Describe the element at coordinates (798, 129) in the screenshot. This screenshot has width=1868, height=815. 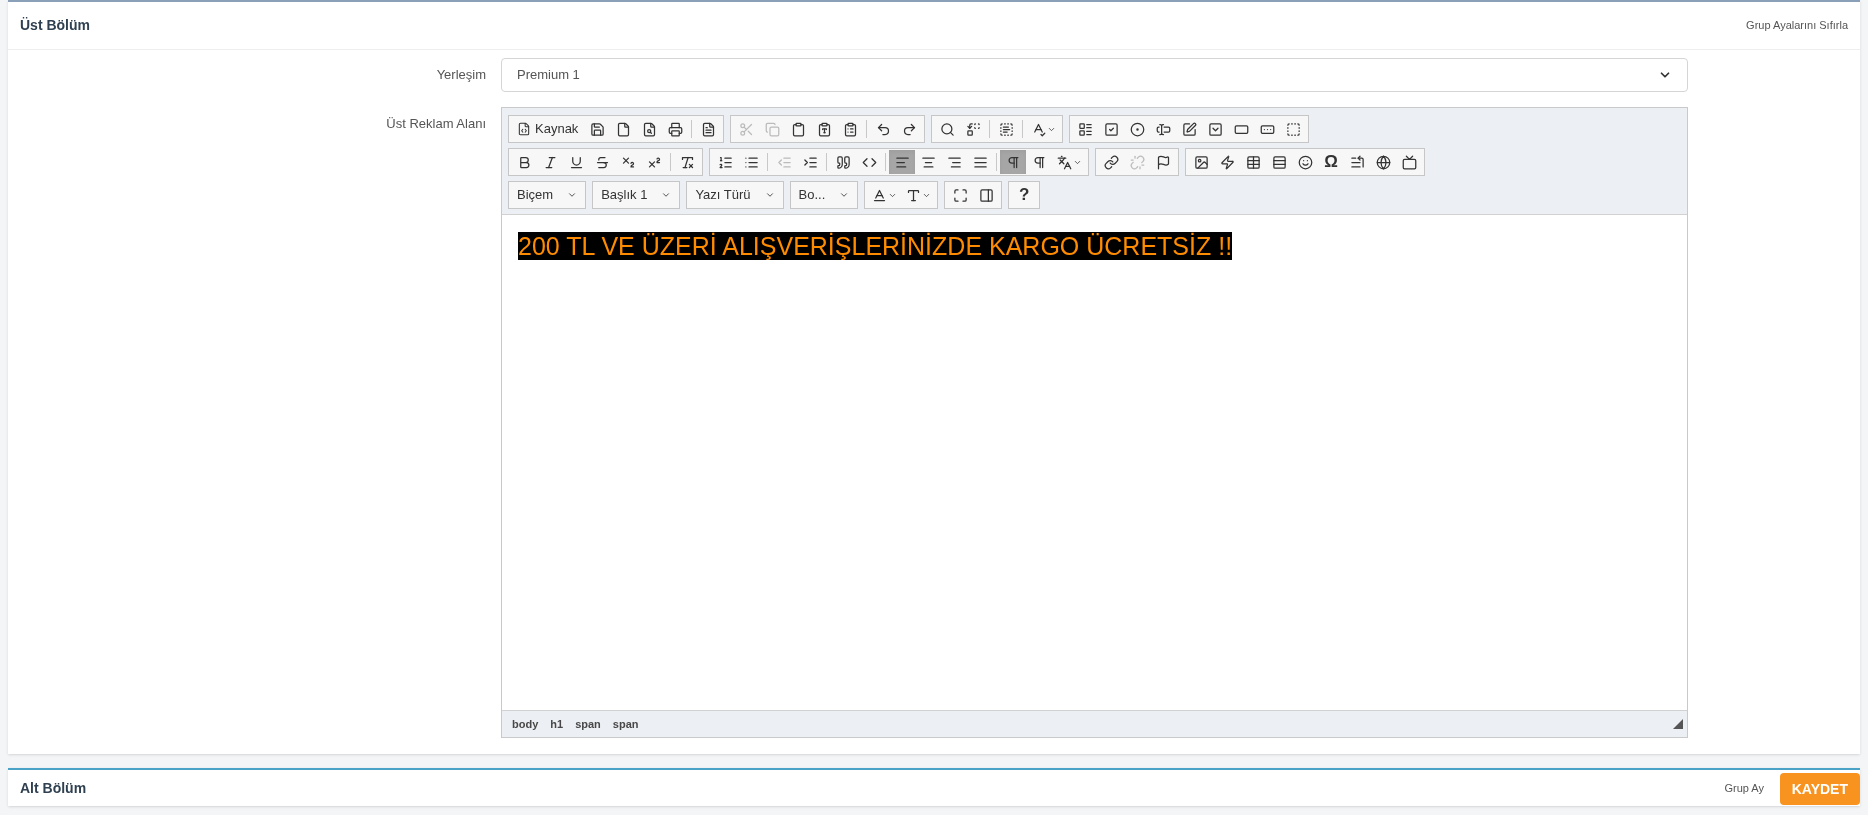
I see `clipboard-icon` at that location.